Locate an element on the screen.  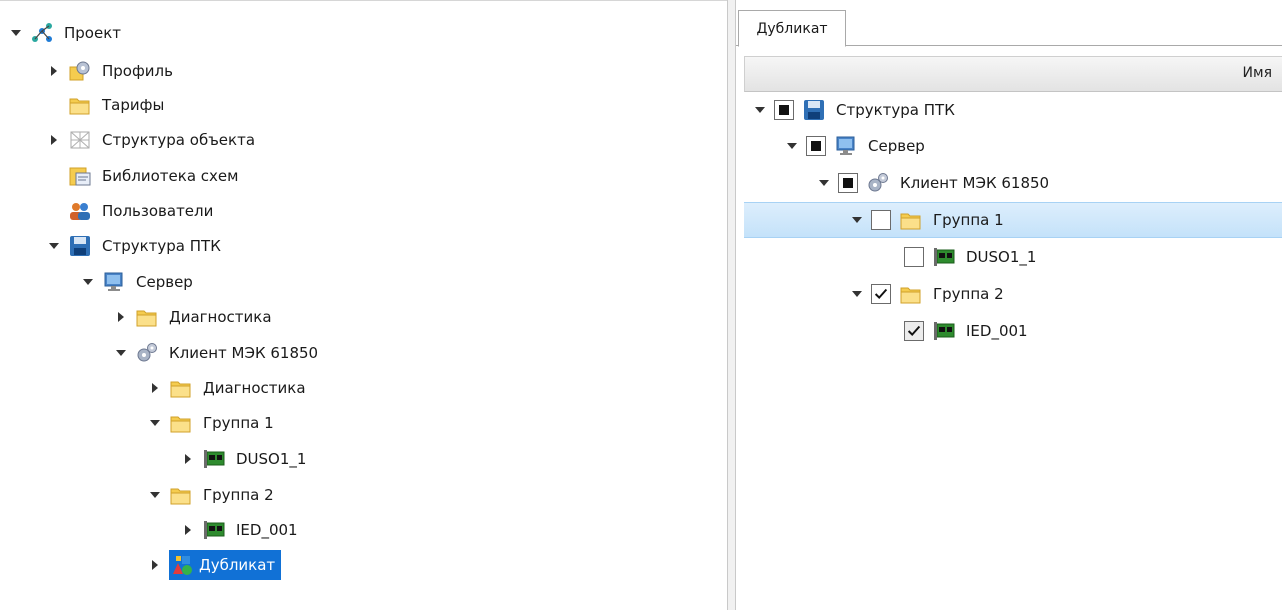
duplicate-icon is located at coordinates (183, 565).